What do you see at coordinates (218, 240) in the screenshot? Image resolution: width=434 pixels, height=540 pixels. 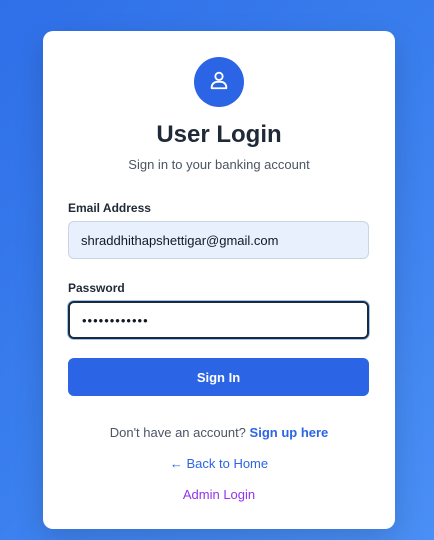 I see `email-field` at bounding box center [218, 240].